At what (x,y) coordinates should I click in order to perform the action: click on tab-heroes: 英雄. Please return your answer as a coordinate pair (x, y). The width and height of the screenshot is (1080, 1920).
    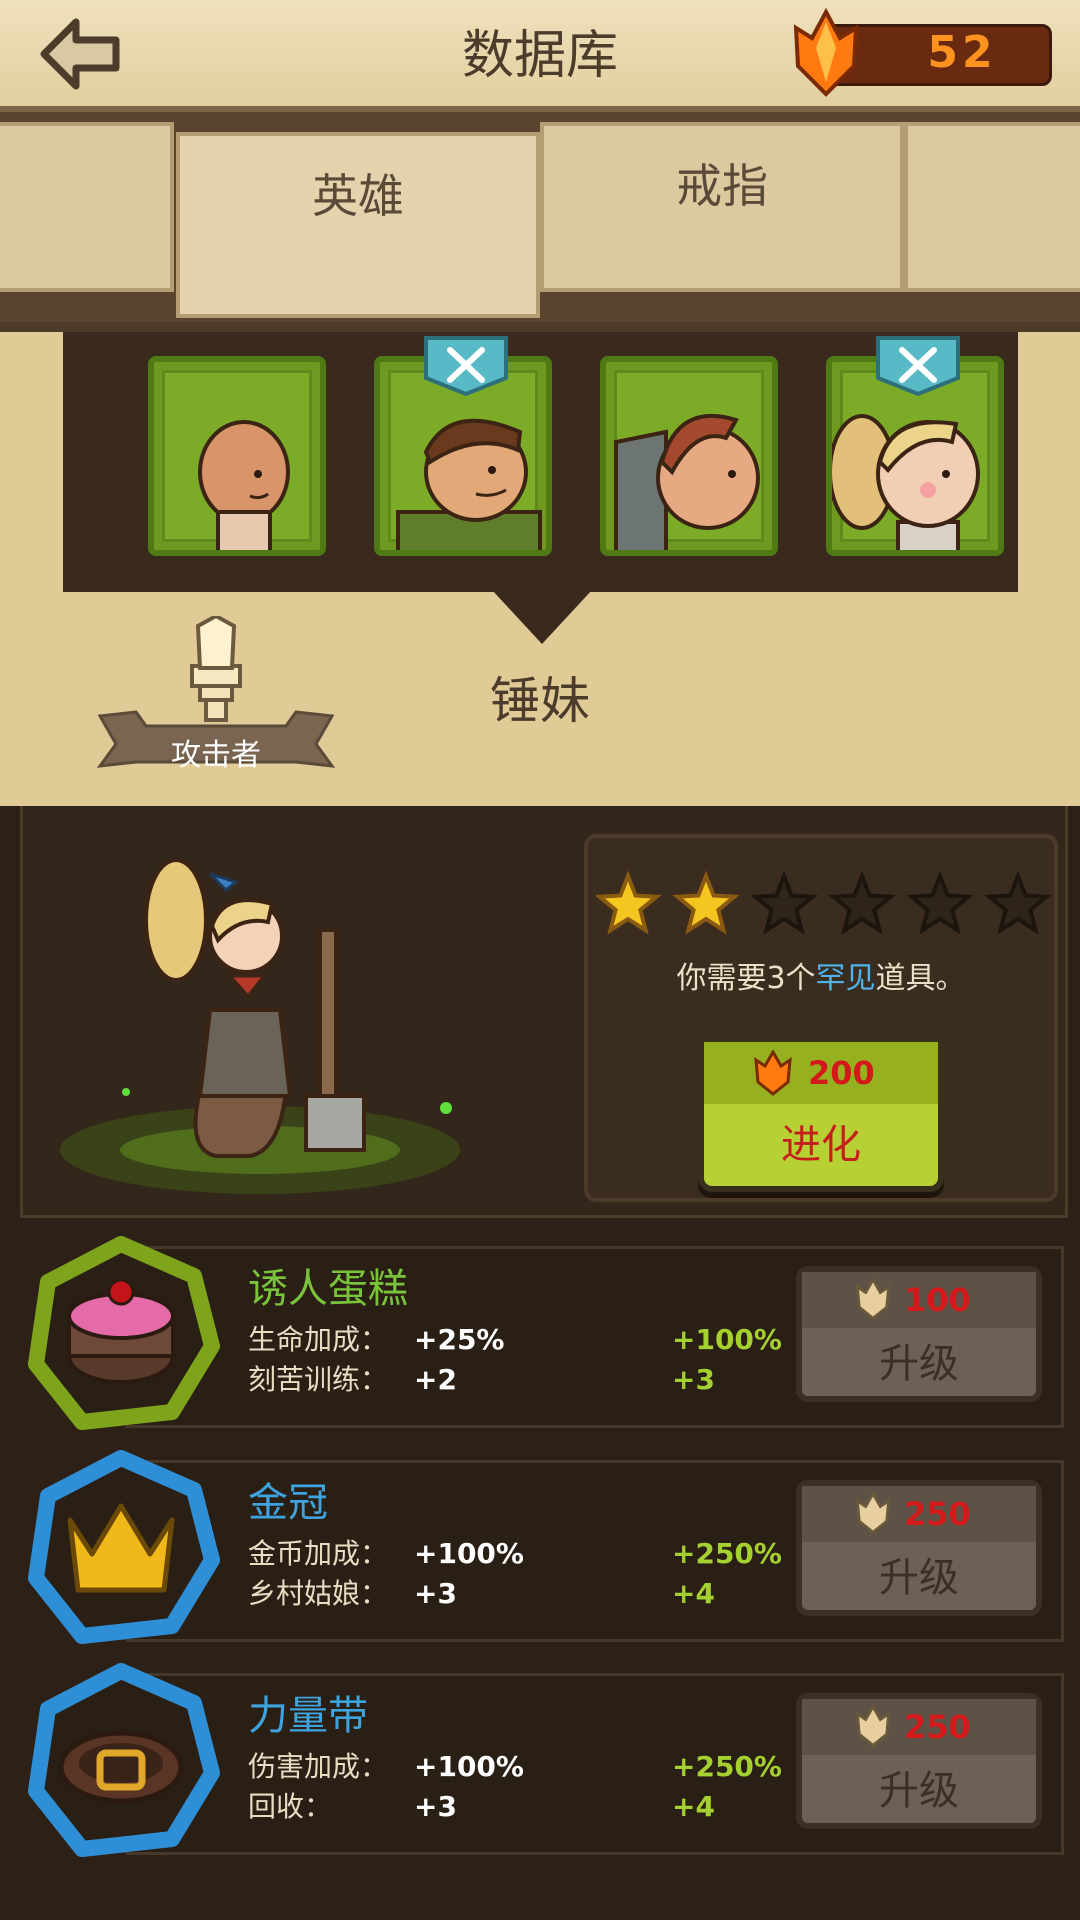
    Looking at the image, I should click on (358, 225).